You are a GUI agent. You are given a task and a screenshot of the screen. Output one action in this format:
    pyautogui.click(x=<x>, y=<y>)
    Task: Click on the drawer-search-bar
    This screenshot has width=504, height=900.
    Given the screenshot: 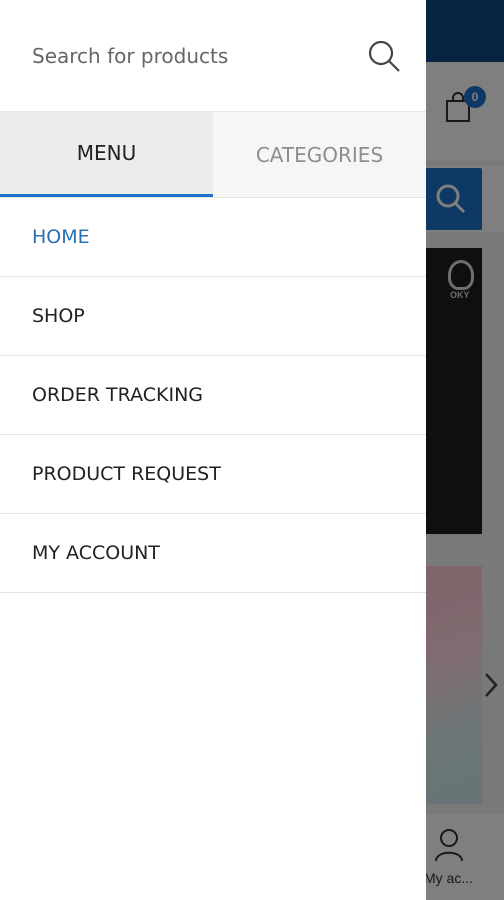 What is the action you would take?
    pyautogui.click(x=213, y=56)
    